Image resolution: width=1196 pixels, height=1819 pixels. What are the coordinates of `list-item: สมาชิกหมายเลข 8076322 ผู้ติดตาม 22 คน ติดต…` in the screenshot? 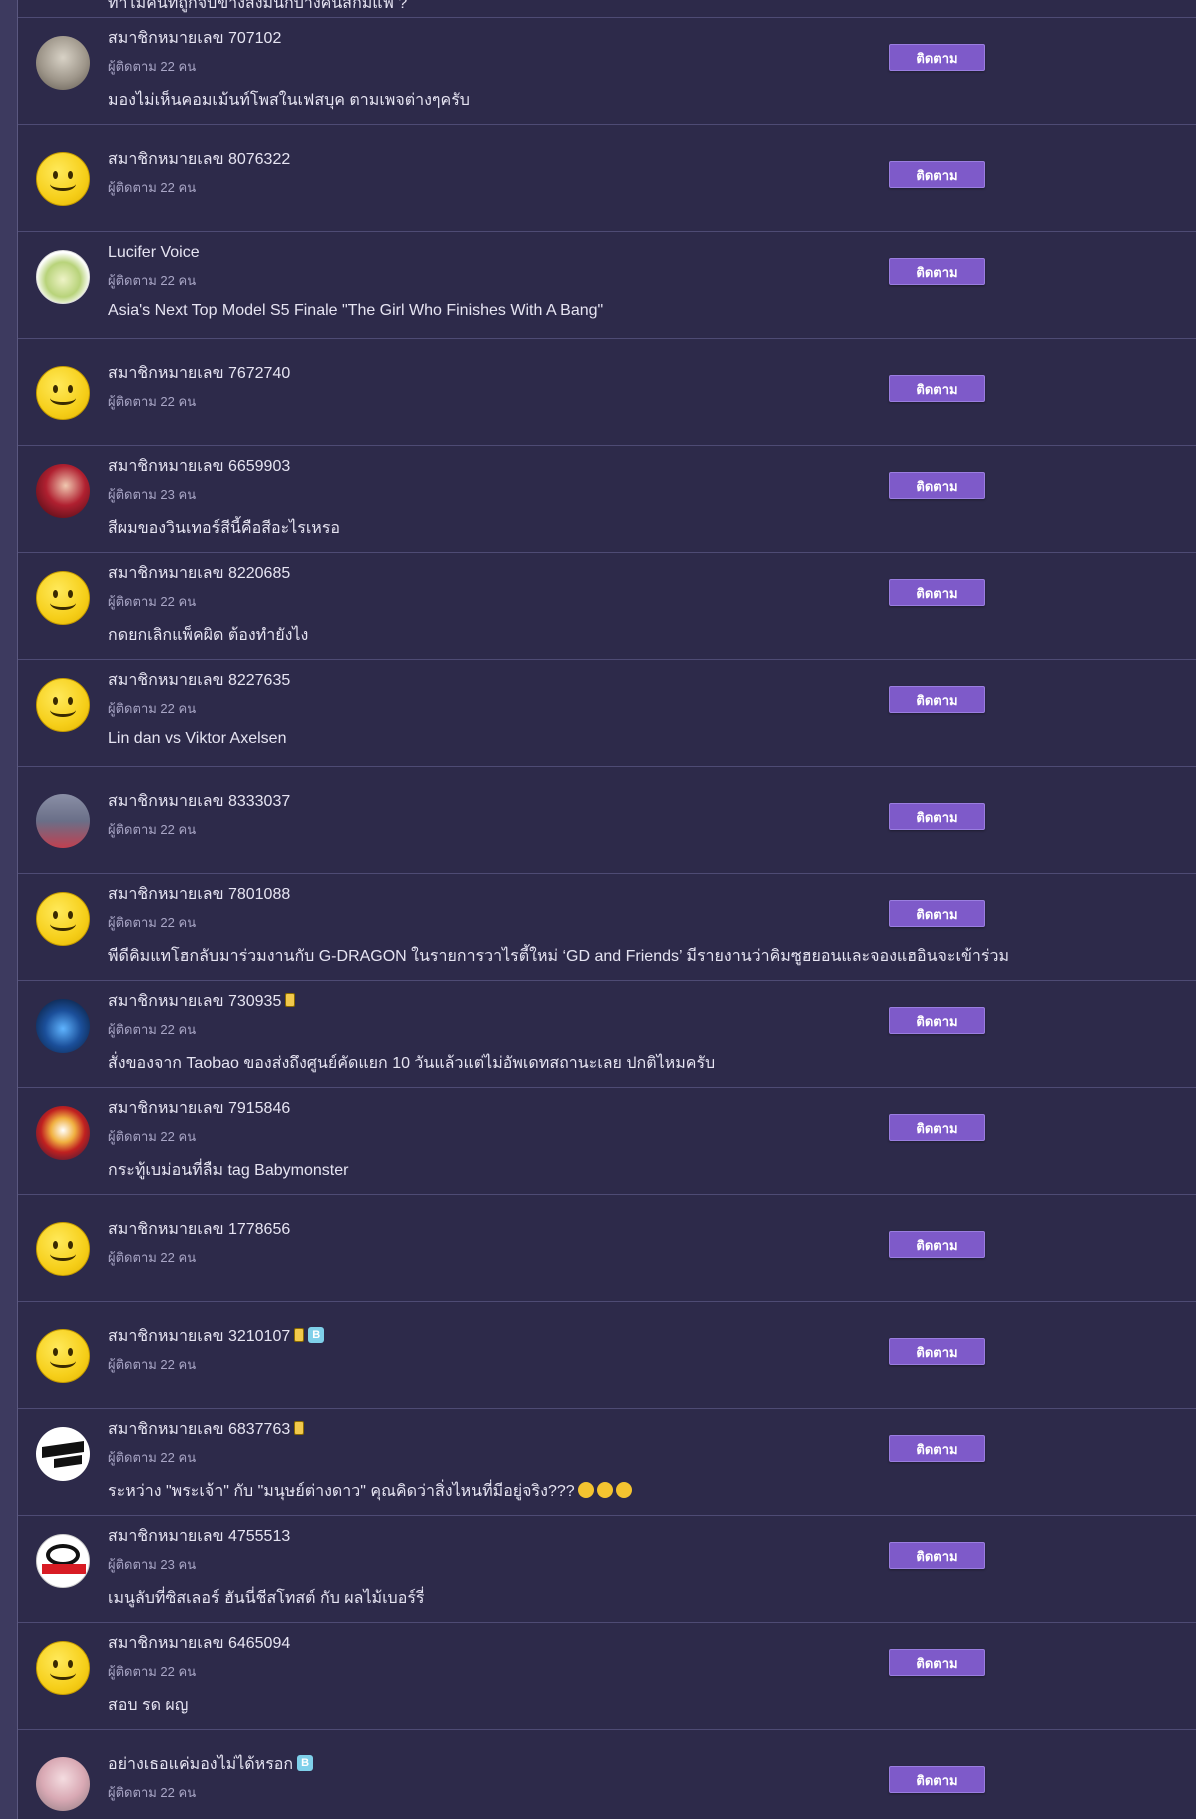 It's located at (607, 178).